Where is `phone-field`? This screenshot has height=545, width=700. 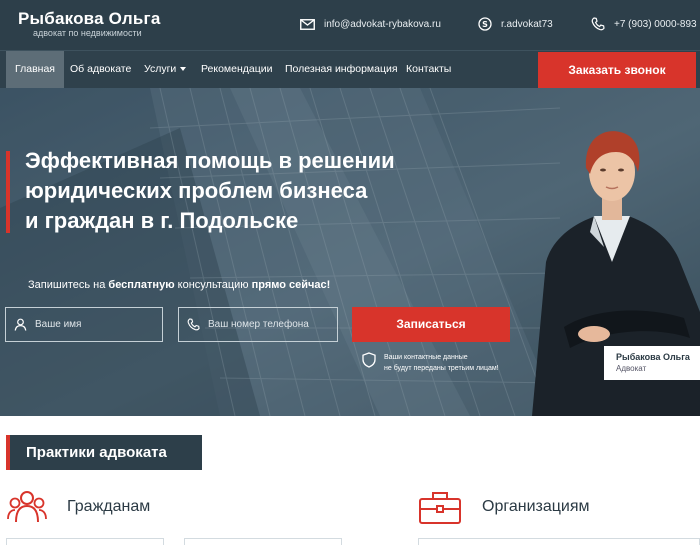
phone-field is located at coordinates (258, 324).